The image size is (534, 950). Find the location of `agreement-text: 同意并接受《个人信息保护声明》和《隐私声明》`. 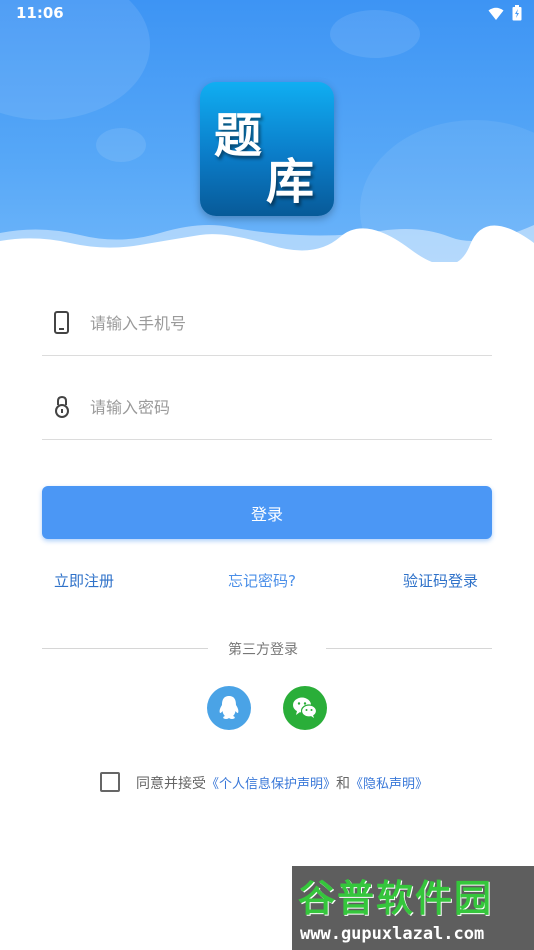

agreement-text: 同意并接受《个人信息保护声明》和《隐私声明》 is located at coordinates (282, 783).